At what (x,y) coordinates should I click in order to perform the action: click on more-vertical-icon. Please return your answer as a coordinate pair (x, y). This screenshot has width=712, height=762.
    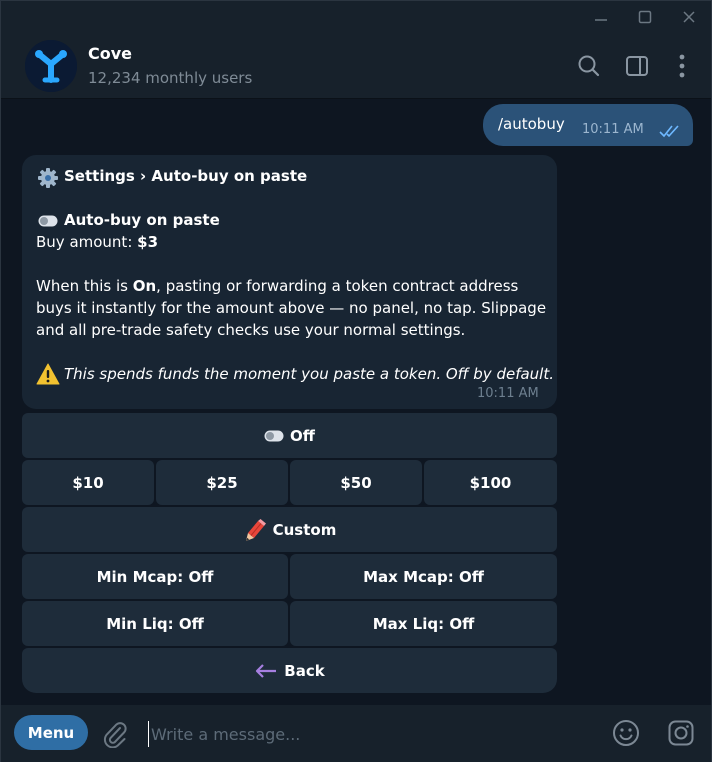
    Looking at the image, I should click on (682, 66).